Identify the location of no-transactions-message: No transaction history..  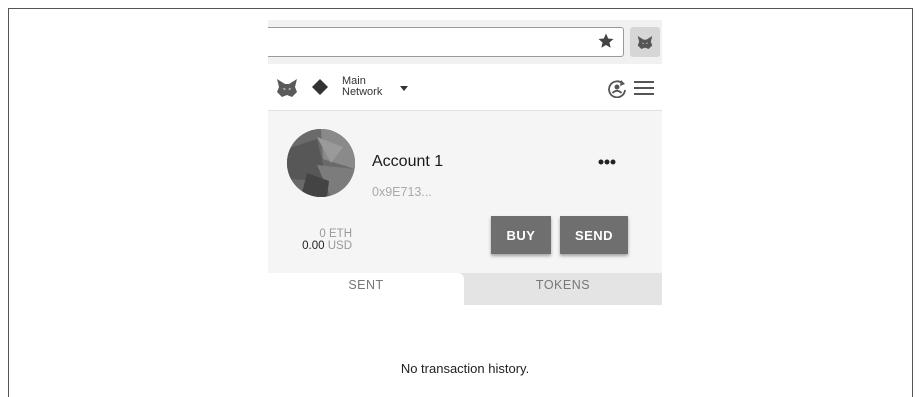
(465, 368).